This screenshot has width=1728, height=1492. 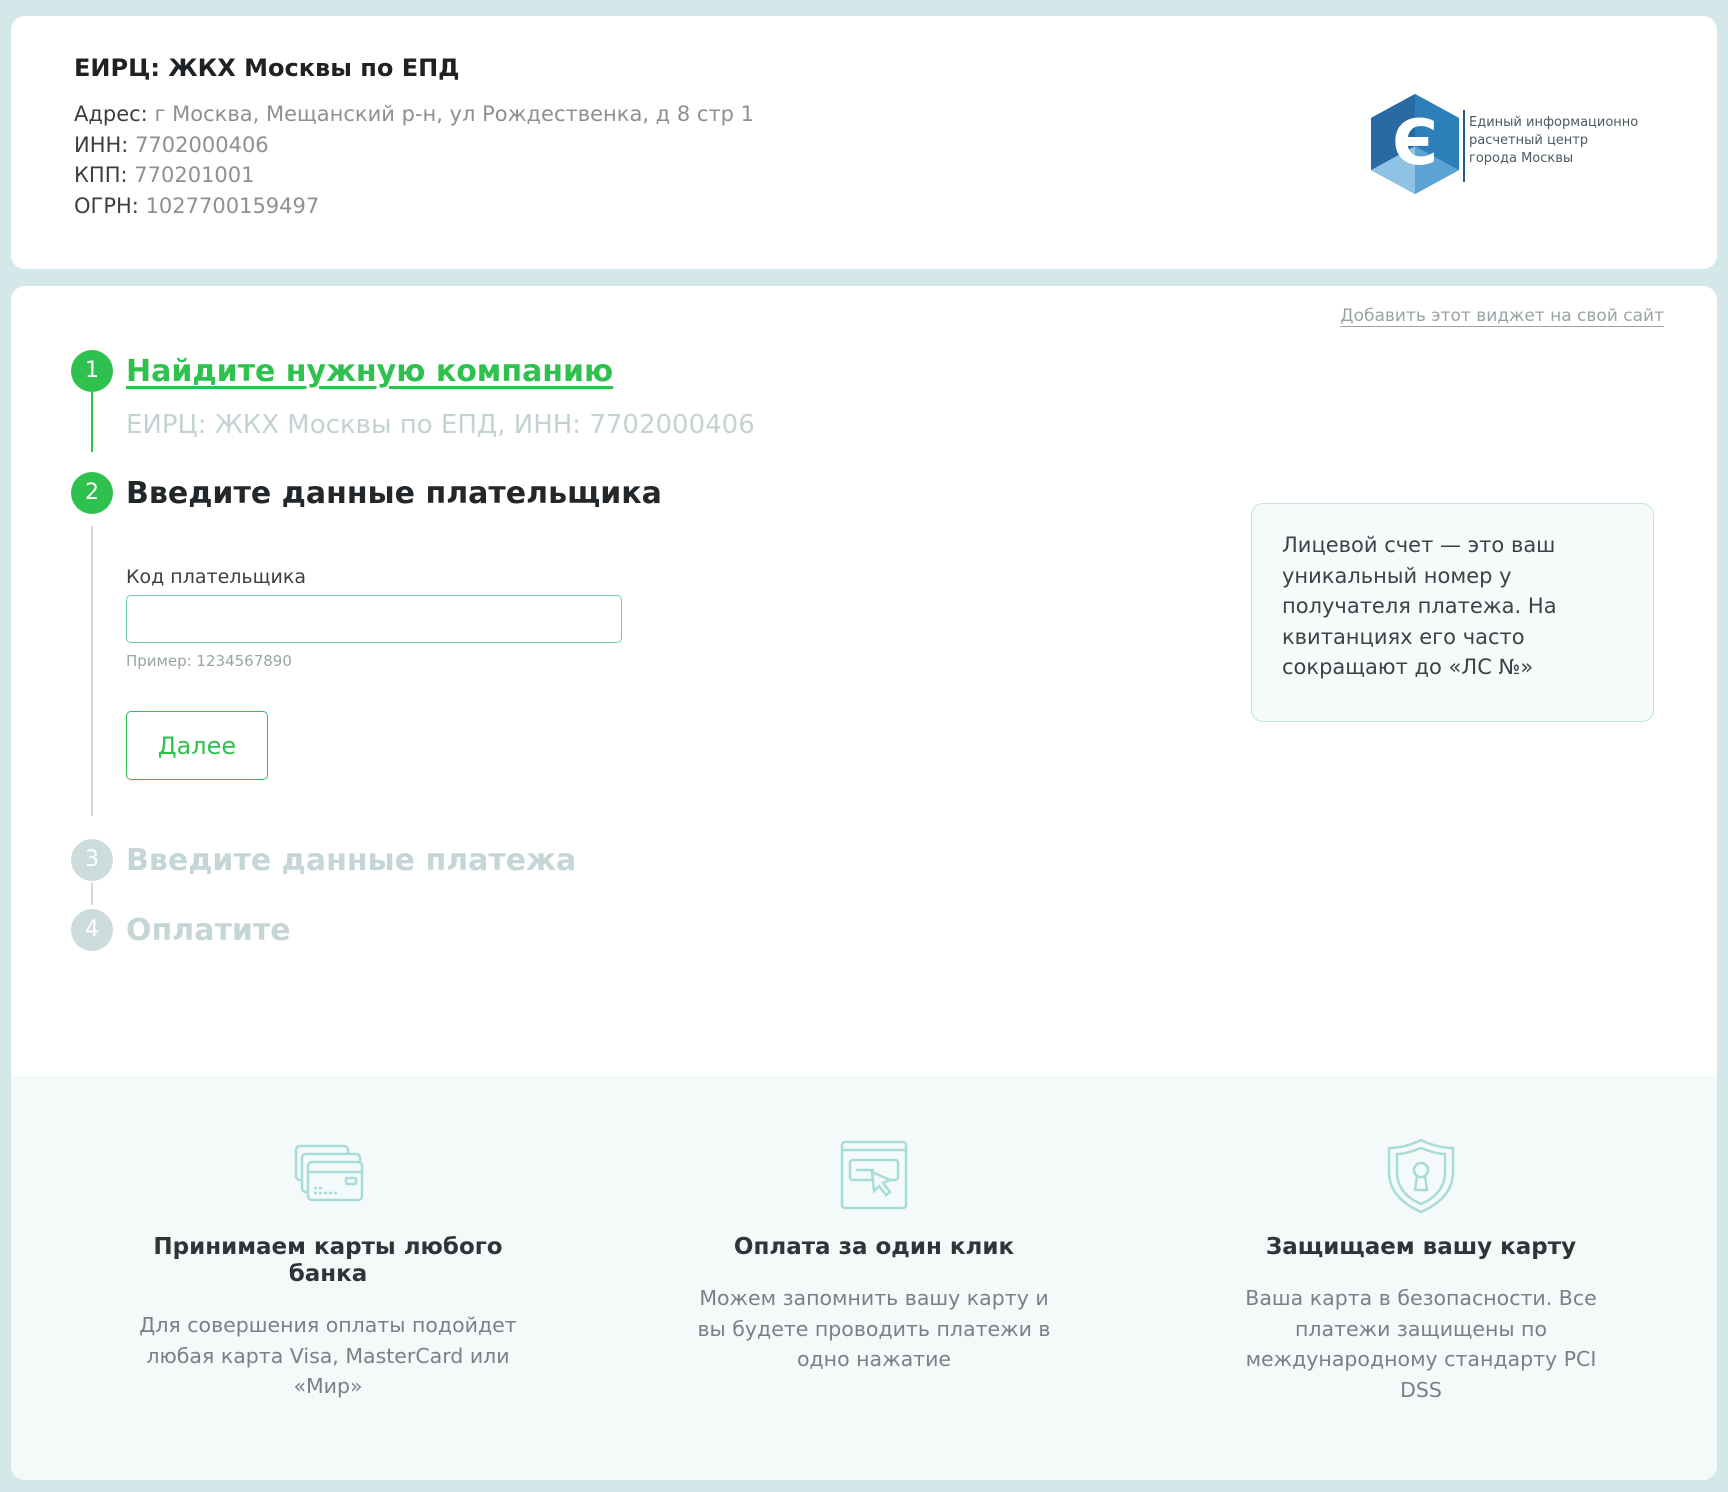 I want to click on payer-code-label: Код плательщика, so click(x=216, y=577).